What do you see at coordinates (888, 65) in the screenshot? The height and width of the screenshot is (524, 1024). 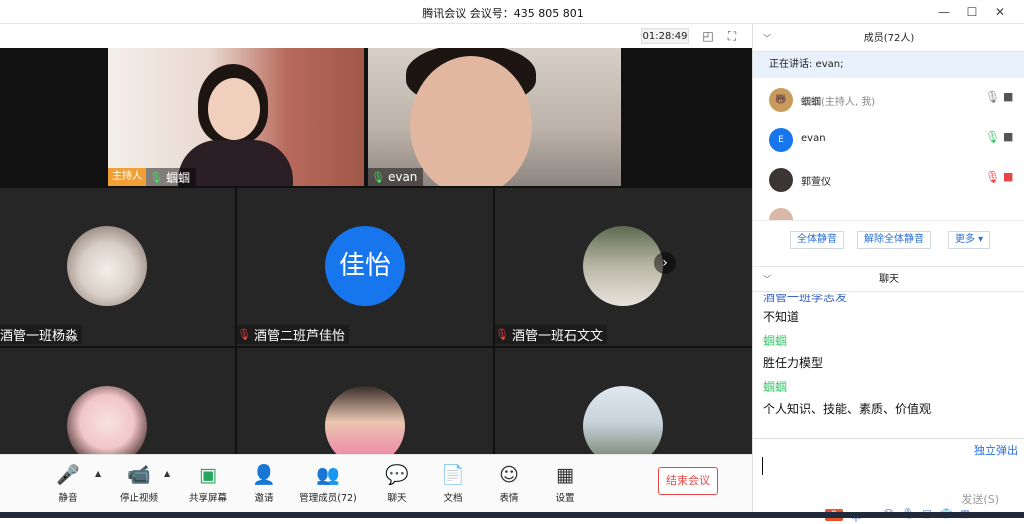 I see `speaking-indicator: 正在讲话: evan;` at bounding box center [888, 65].